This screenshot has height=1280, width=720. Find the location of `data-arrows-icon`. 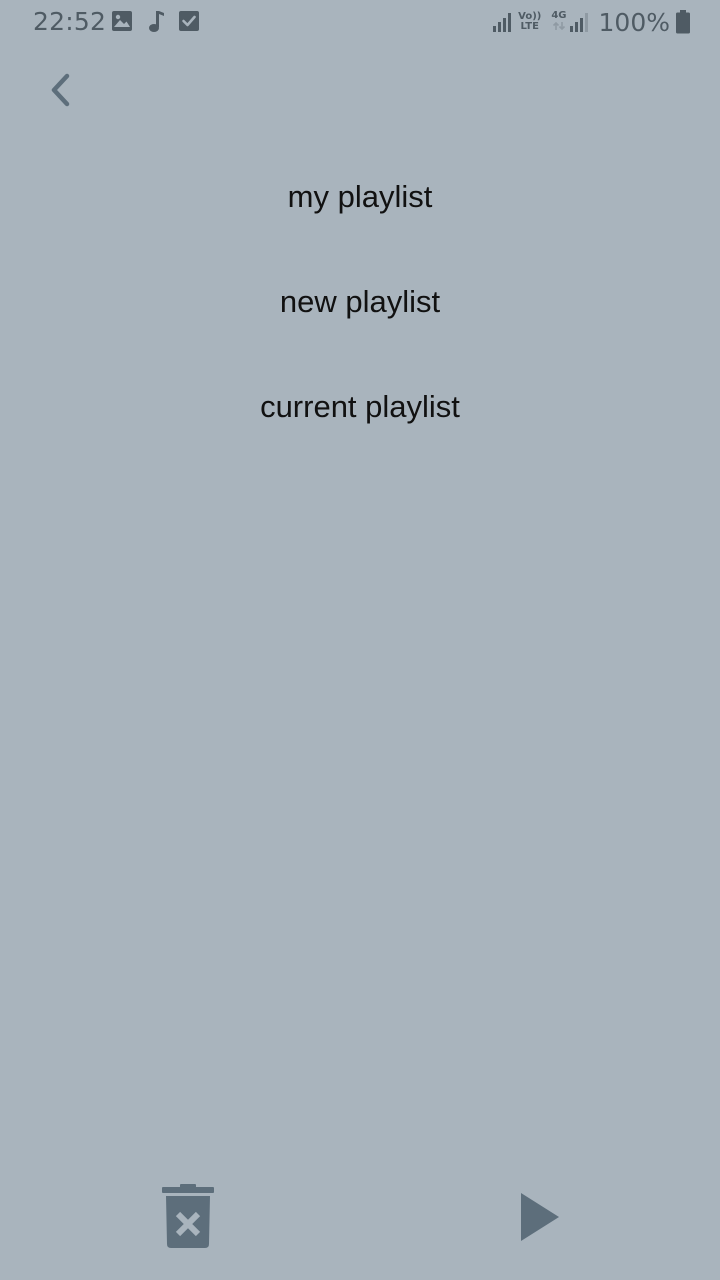

data-arrows-icon is located at coordinates (558, 25).